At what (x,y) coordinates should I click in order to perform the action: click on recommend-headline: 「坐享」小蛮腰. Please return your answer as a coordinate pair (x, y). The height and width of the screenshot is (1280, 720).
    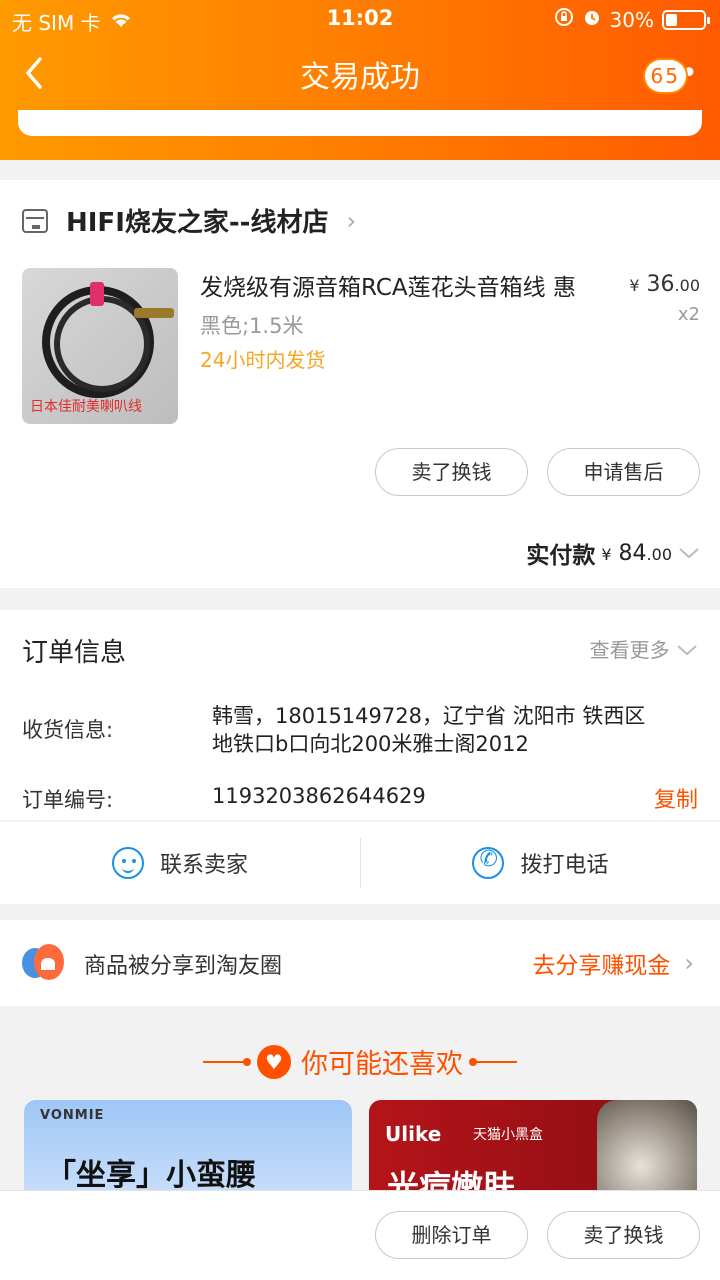
    Looking at the image, I should click on (151, 1175).